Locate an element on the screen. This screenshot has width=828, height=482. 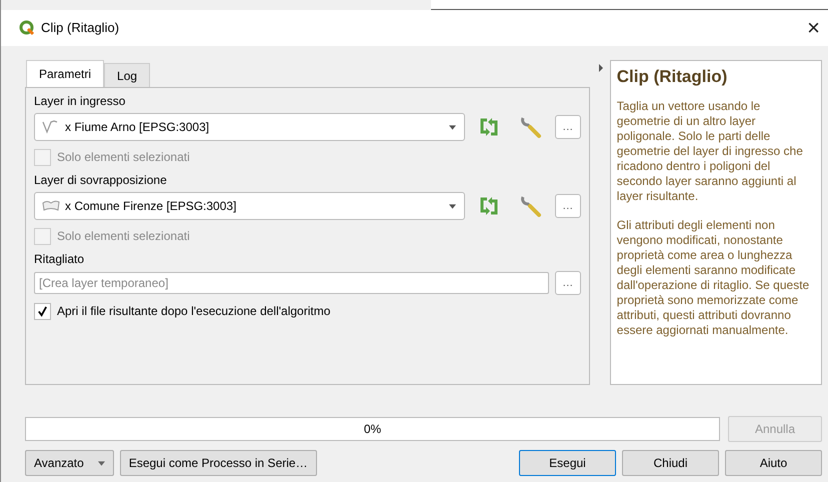
close-button: × is located at coordinates (813, 27).